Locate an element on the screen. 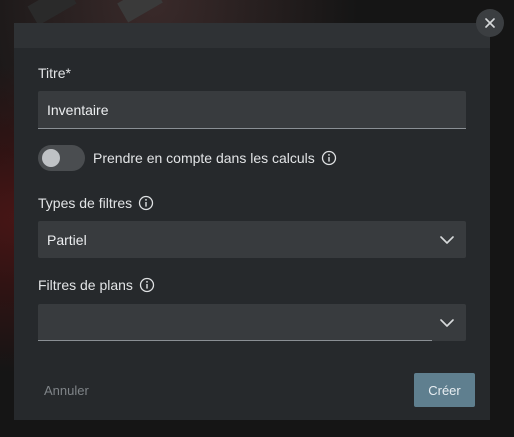 The image size is (514, 437). title-field-label: Titre* is located at coordinates (54, 73).